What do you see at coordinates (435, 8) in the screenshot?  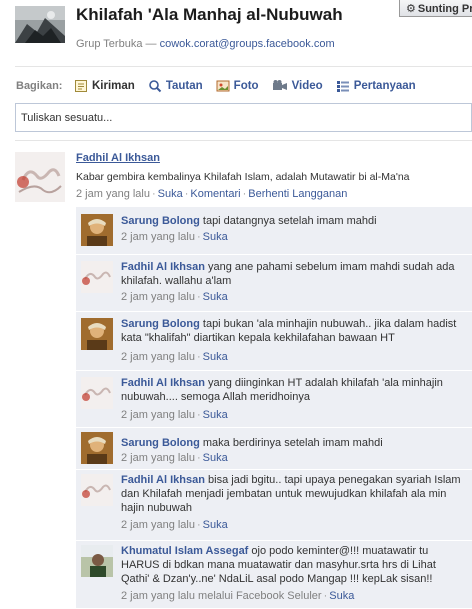 I see `edit-profile-button: ⚙ Sunting Pr` at bounding box center [435, 8].